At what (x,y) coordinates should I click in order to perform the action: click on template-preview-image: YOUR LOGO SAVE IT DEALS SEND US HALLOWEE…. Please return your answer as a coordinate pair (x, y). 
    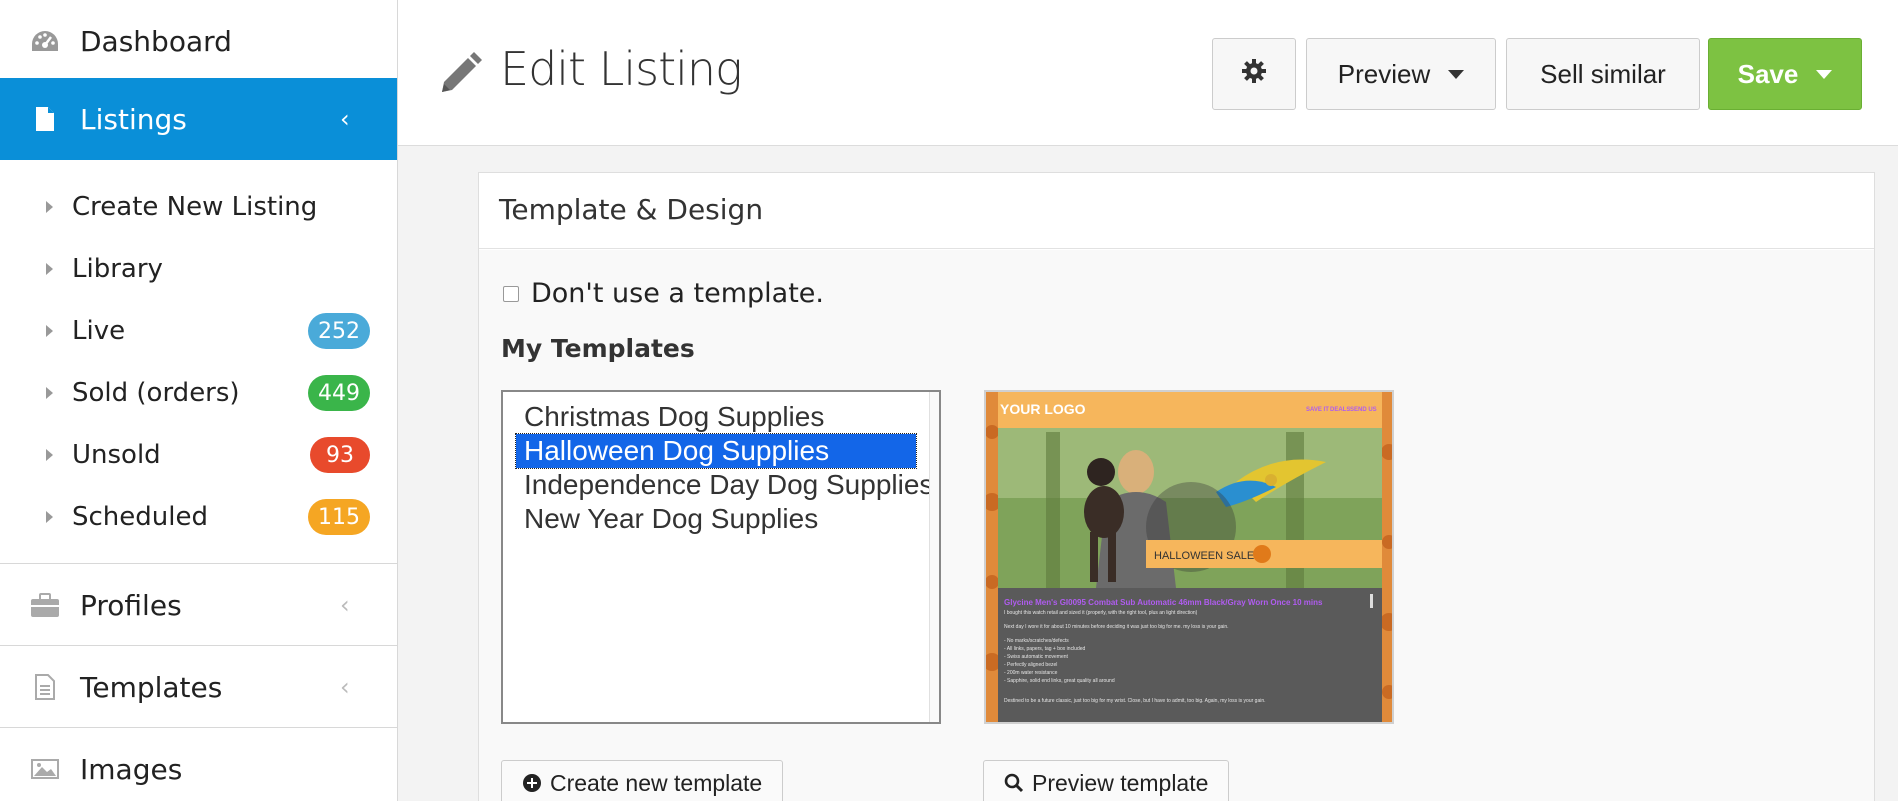
    Looking at the image, I should click on (1189, 557).